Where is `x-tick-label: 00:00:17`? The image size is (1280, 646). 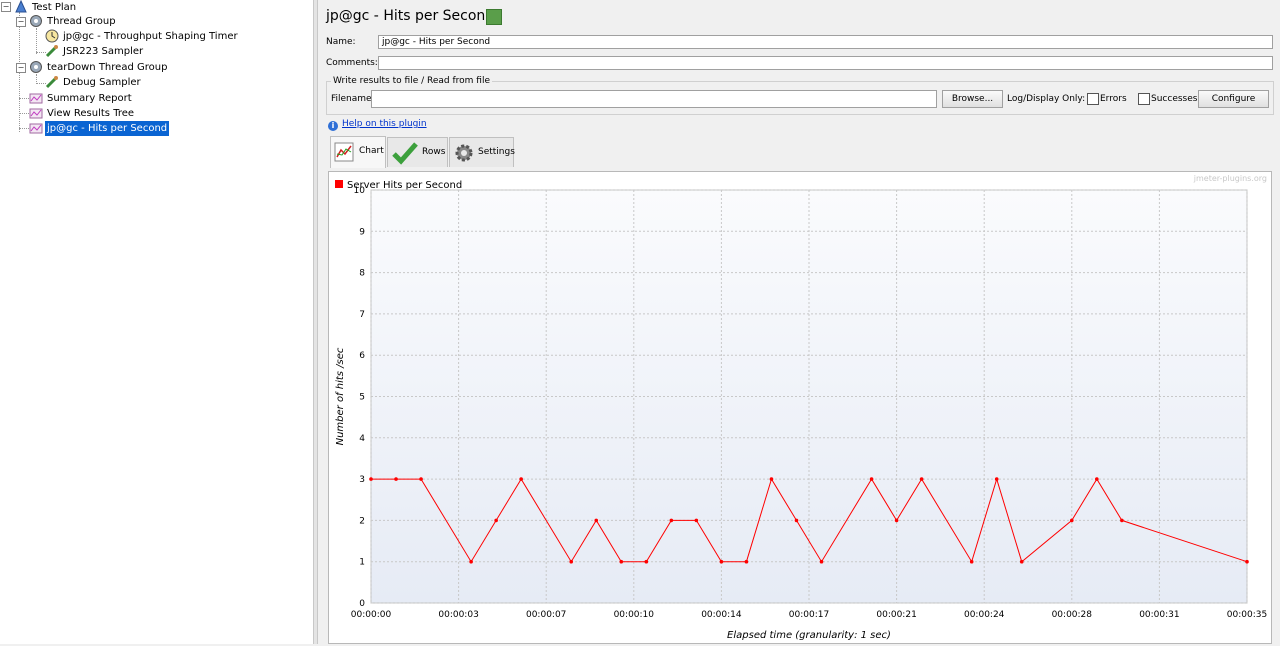 x-tick-label: 00:00:17 is located at coordinates (809, 615).